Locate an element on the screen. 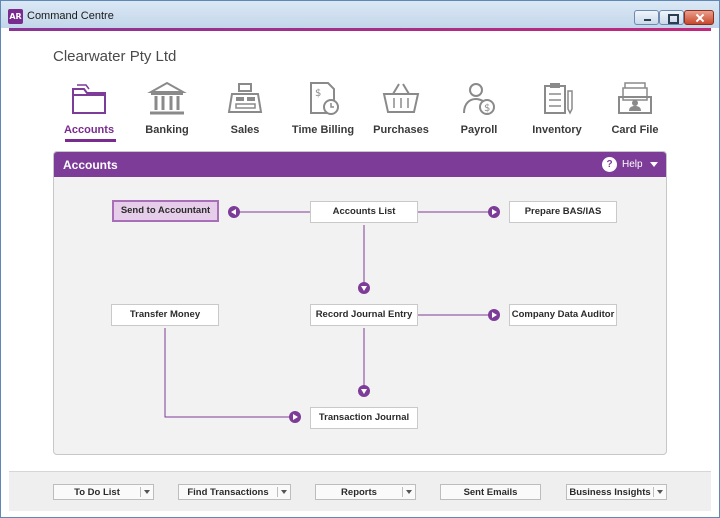  bank-icon is located at coordinates (167, 98).